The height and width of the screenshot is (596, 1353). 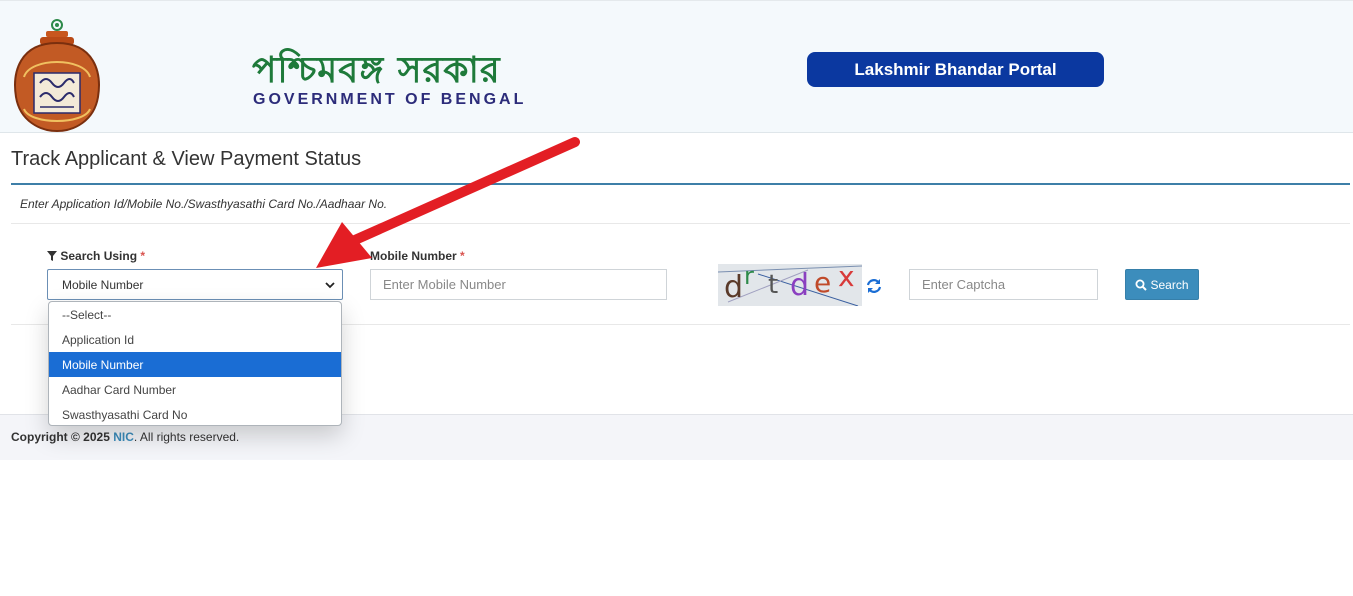 I want to click on dropdown-option-selected: Mobile Number, so click(x=195, y=364).